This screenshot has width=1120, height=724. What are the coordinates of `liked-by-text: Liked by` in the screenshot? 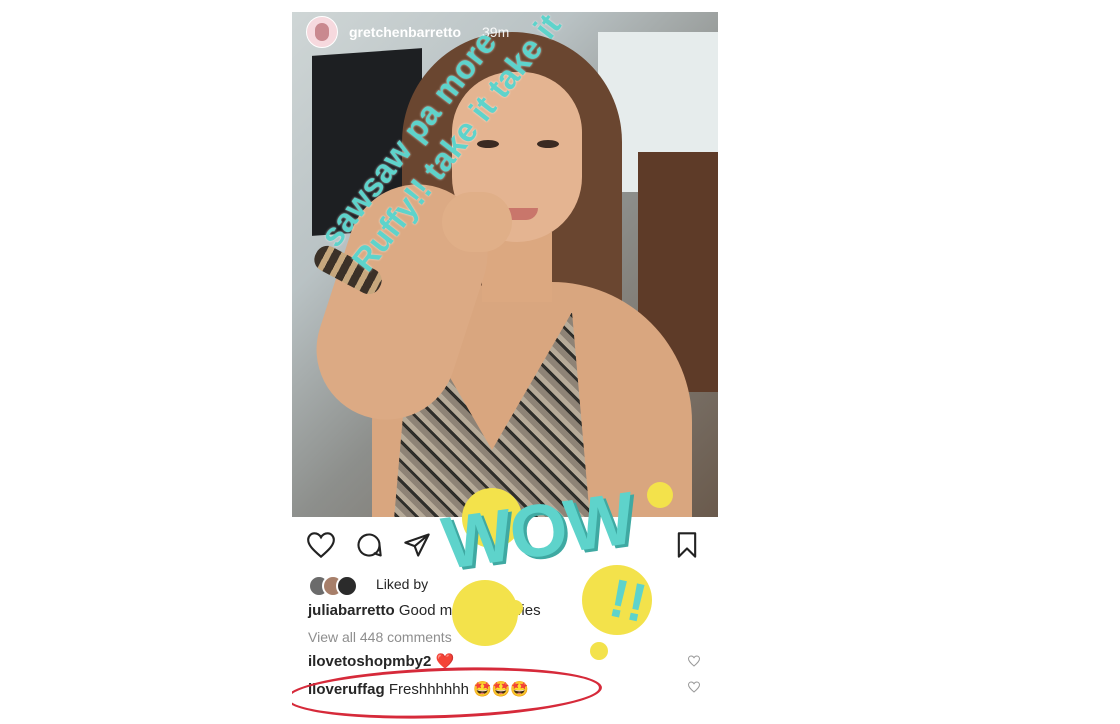 It's located at (402, 584).